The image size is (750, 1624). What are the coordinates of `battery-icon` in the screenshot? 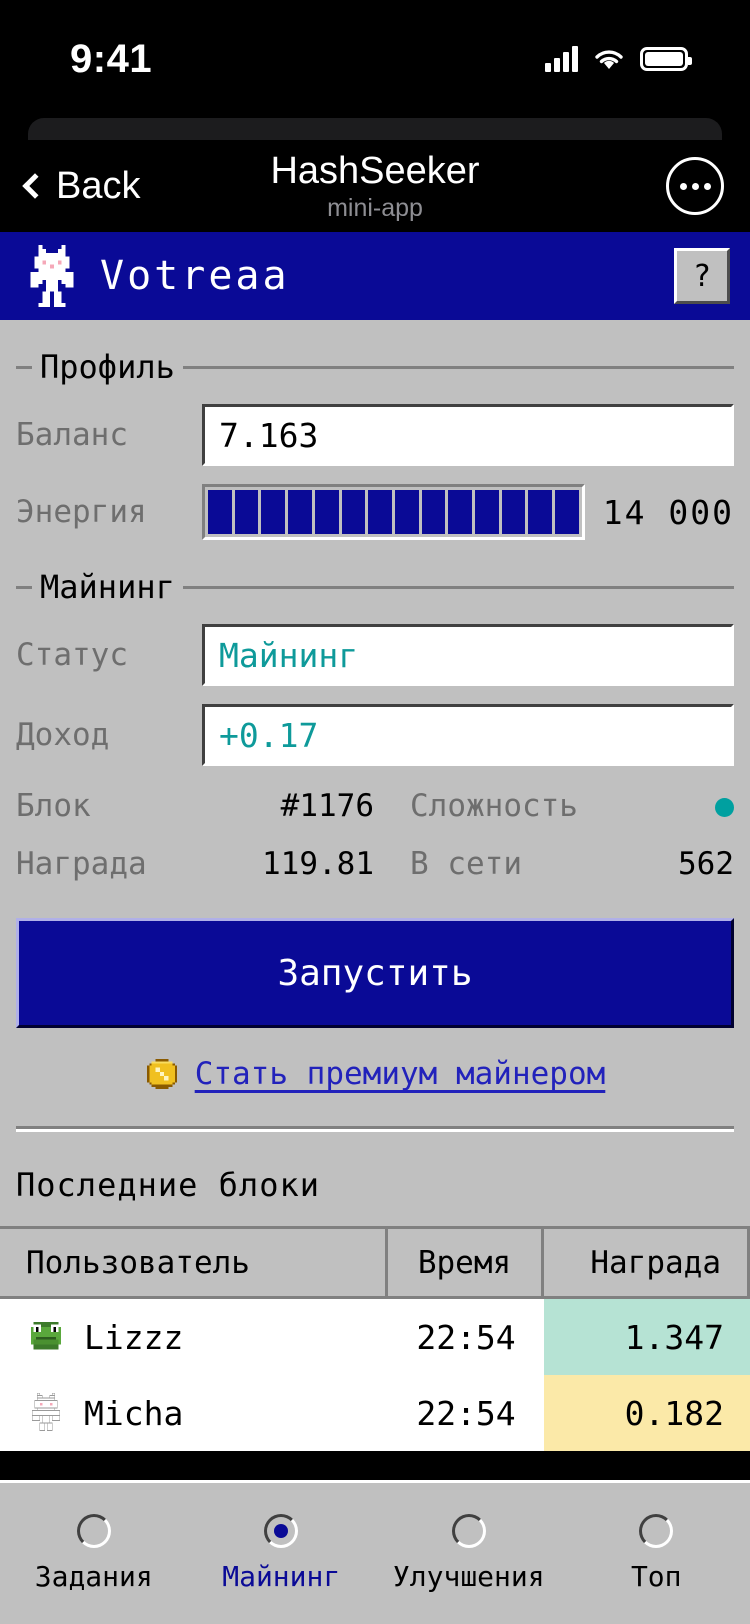 It's located at (666, 59).